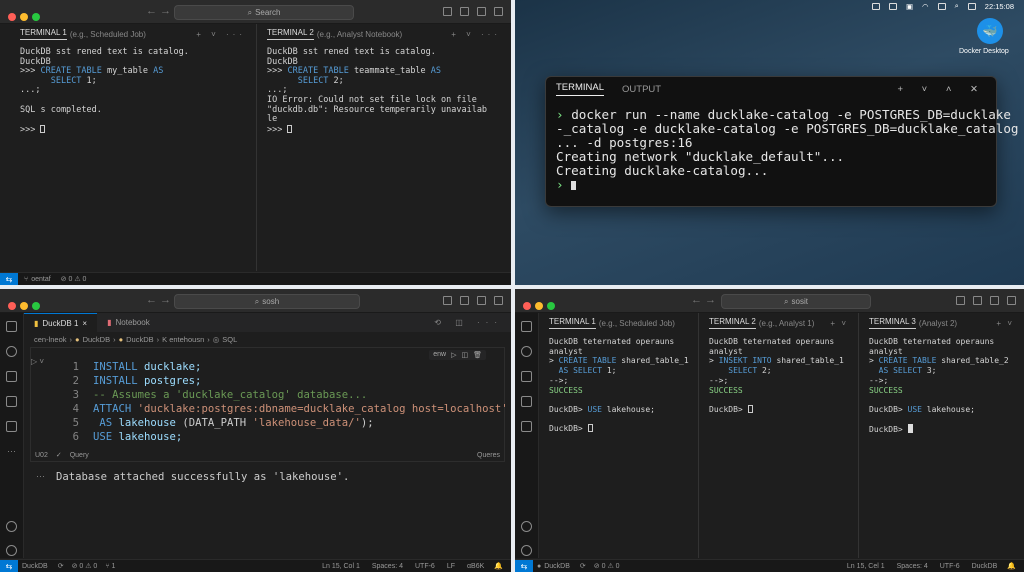  Describe the element at coordinates (641, 89) in the screenshot. I see `tab-output: OUTPUT` at that location.